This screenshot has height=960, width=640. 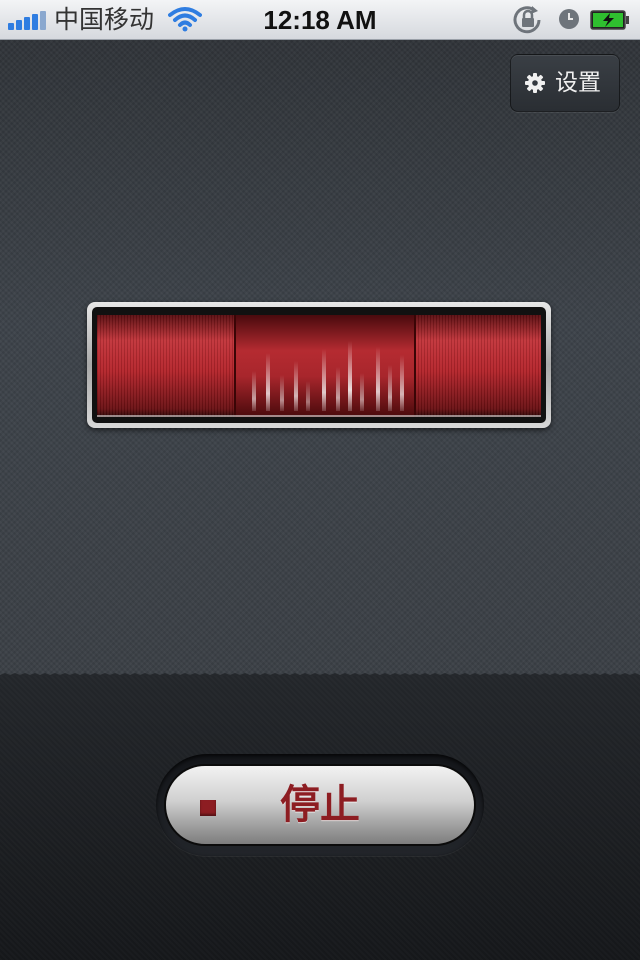 What do you see at coordinates (325, 366) in the screenshot?
I see `meter-window` at bounding box center [325, 366].